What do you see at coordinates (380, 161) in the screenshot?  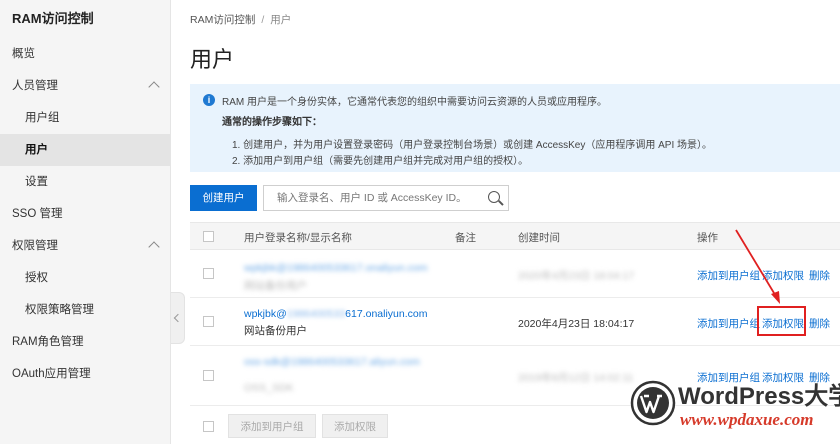 I see `info-step-2: 2. 添加用户到用户组（需要先创建用户组并完成对用户组的授权）。` at bounding box center [380, 161].